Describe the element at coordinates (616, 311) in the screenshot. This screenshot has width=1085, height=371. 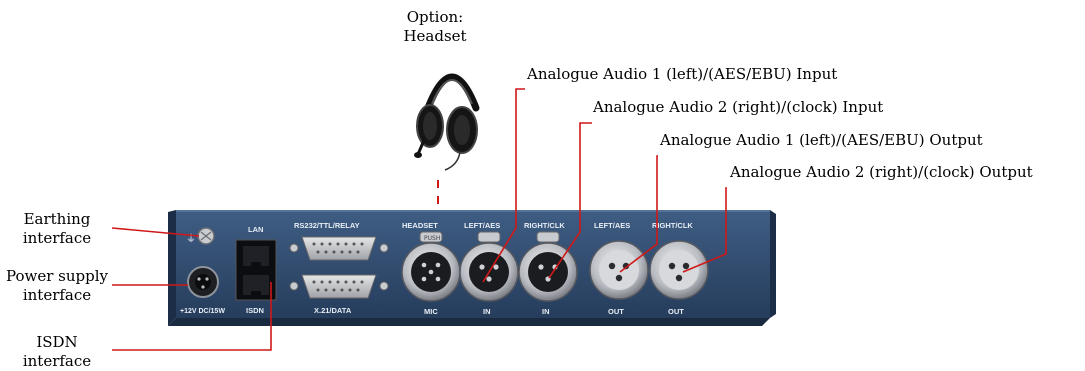
I see `out-label-left: OUT` at that location.